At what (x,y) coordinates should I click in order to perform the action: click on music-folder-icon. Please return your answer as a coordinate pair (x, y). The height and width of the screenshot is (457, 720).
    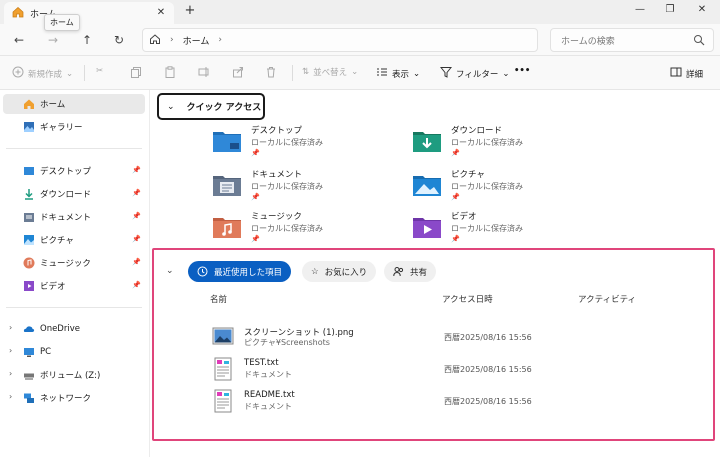
    Looking at the image, I should click on (227, 227).